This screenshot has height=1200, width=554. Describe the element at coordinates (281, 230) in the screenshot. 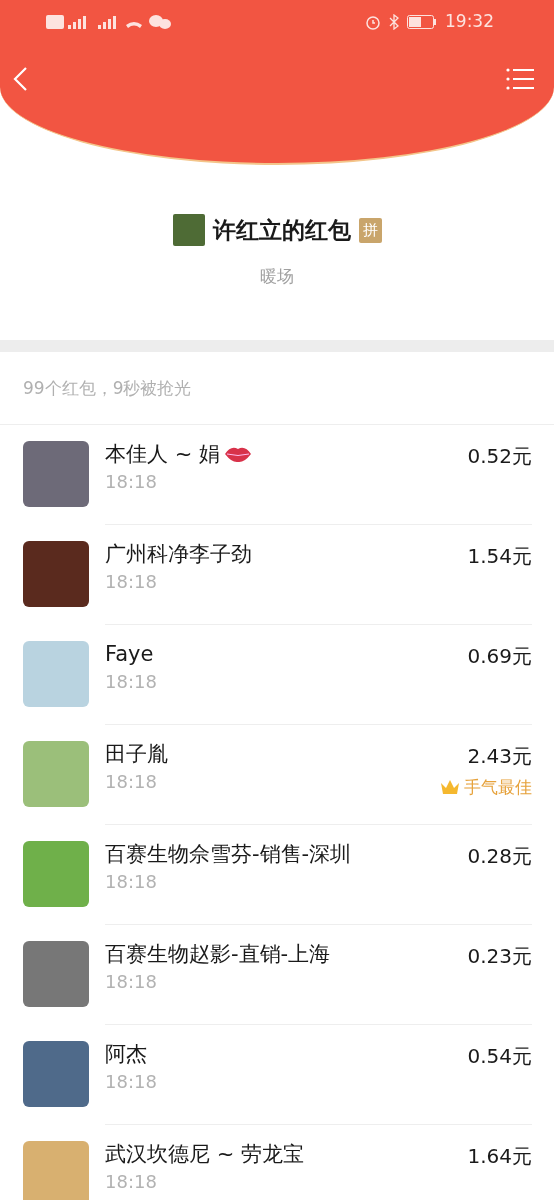

I see `packet-title: 许红立的红包` at that location.